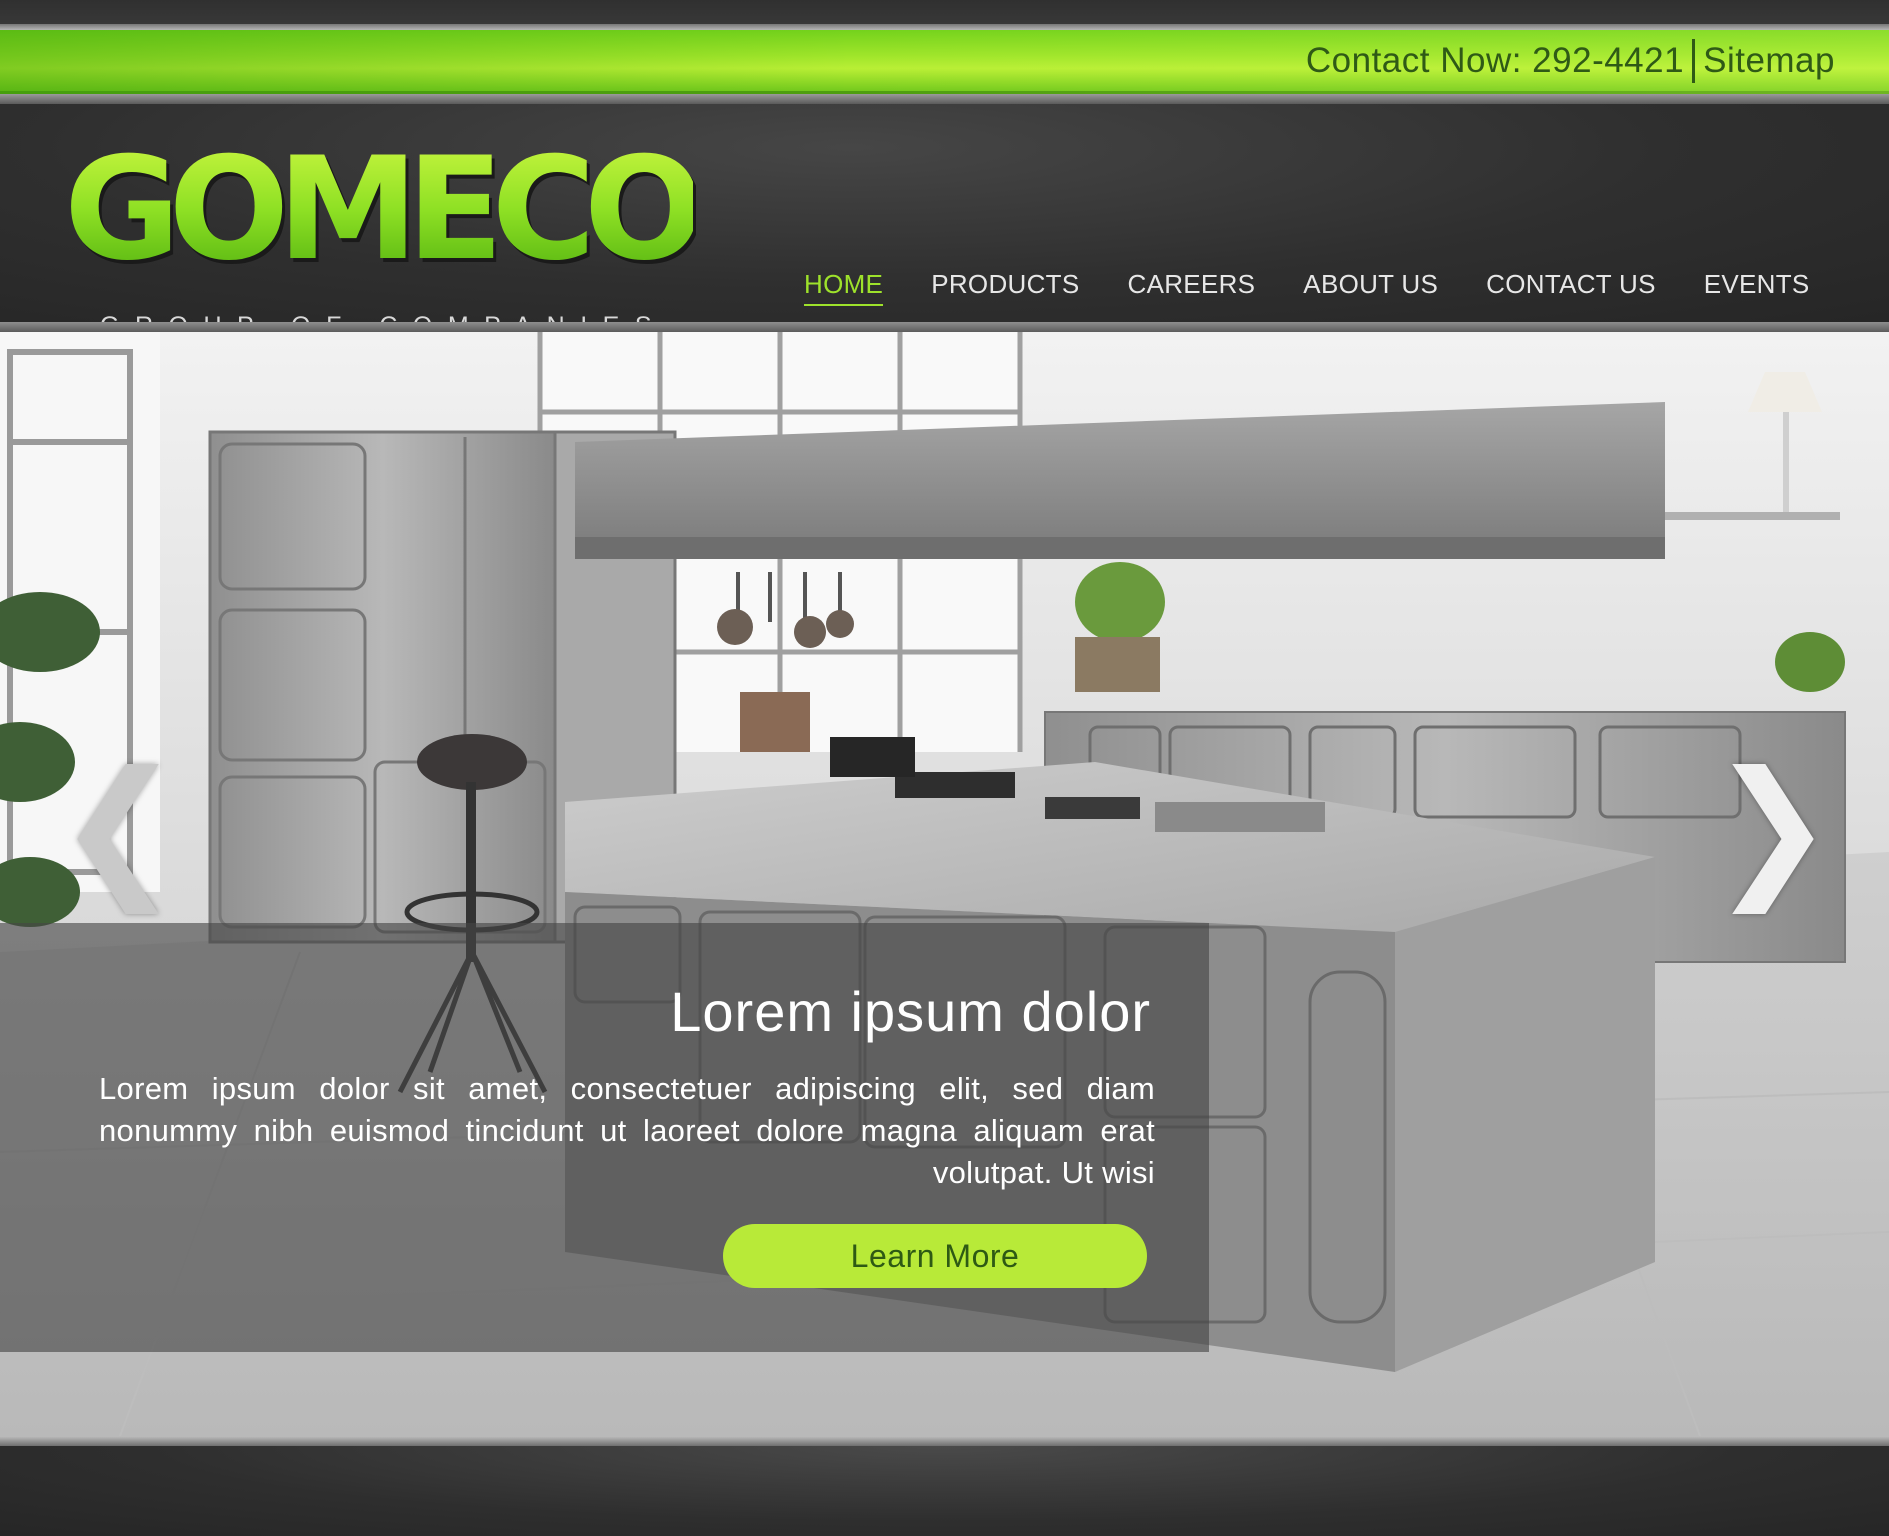 The image size is (1889, 1536). I want to click on logo: GOMECO GROUP OF COMPANIES, so click(384, 240).